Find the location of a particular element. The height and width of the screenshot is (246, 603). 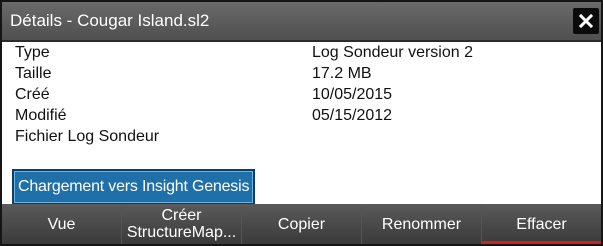

detail-row-sonar-log: Fichier Log Sondeur is located at coordinates (301, 136).